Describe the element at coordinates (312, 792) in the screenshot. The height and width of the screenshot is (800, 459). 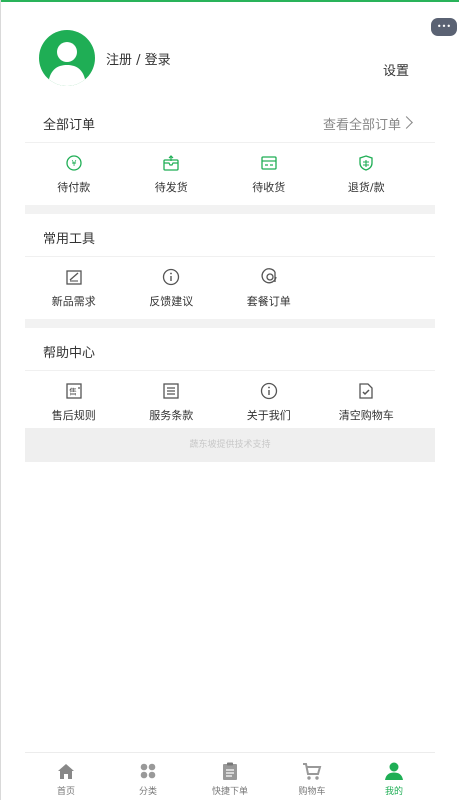
I see `tab-label: 购物车` at that location.